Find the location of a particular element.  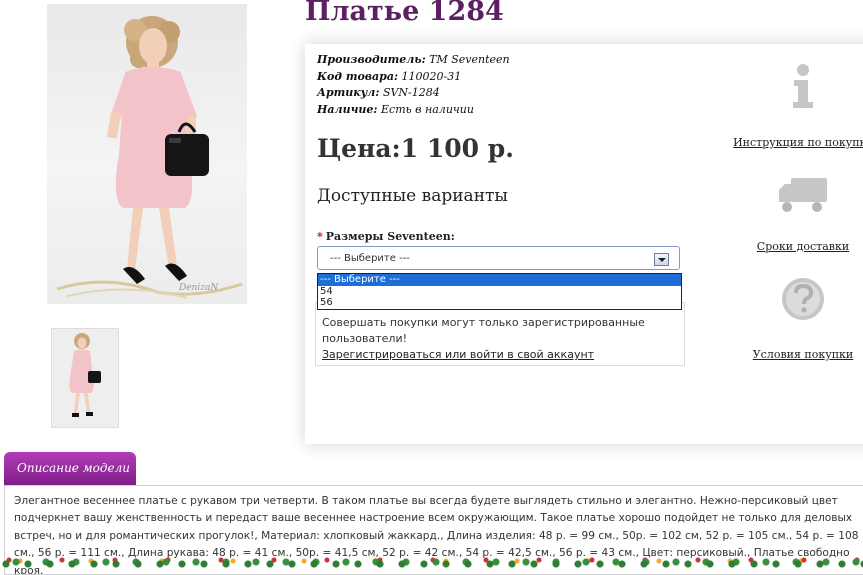

sidebar-item-instructions: Инструкция по покупке is located at coordinates (793, 105).